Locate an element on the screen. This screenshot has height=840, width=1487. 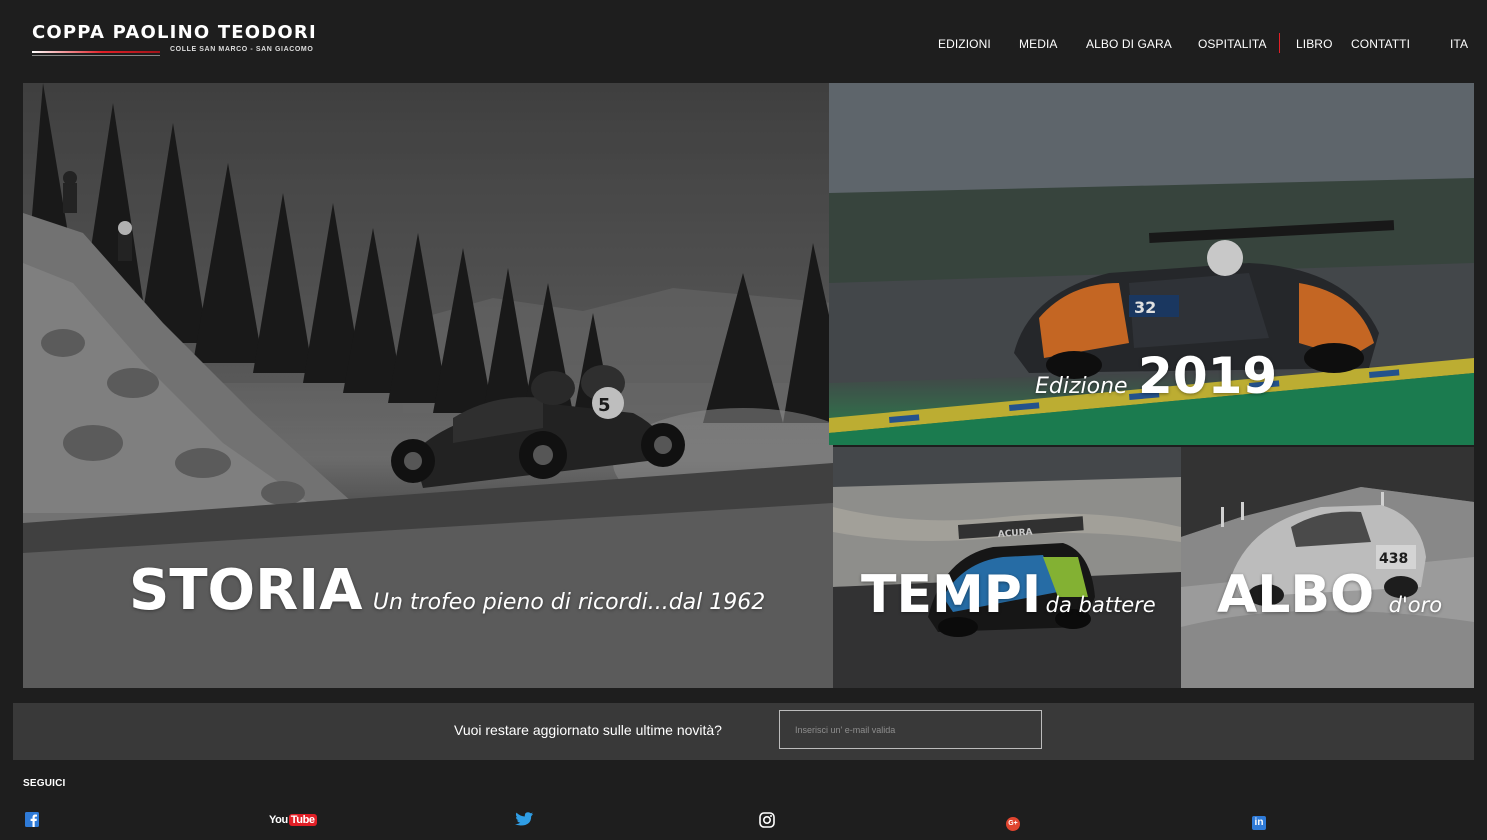
linkedin-icon: in is located at coordinates (1259, 822).